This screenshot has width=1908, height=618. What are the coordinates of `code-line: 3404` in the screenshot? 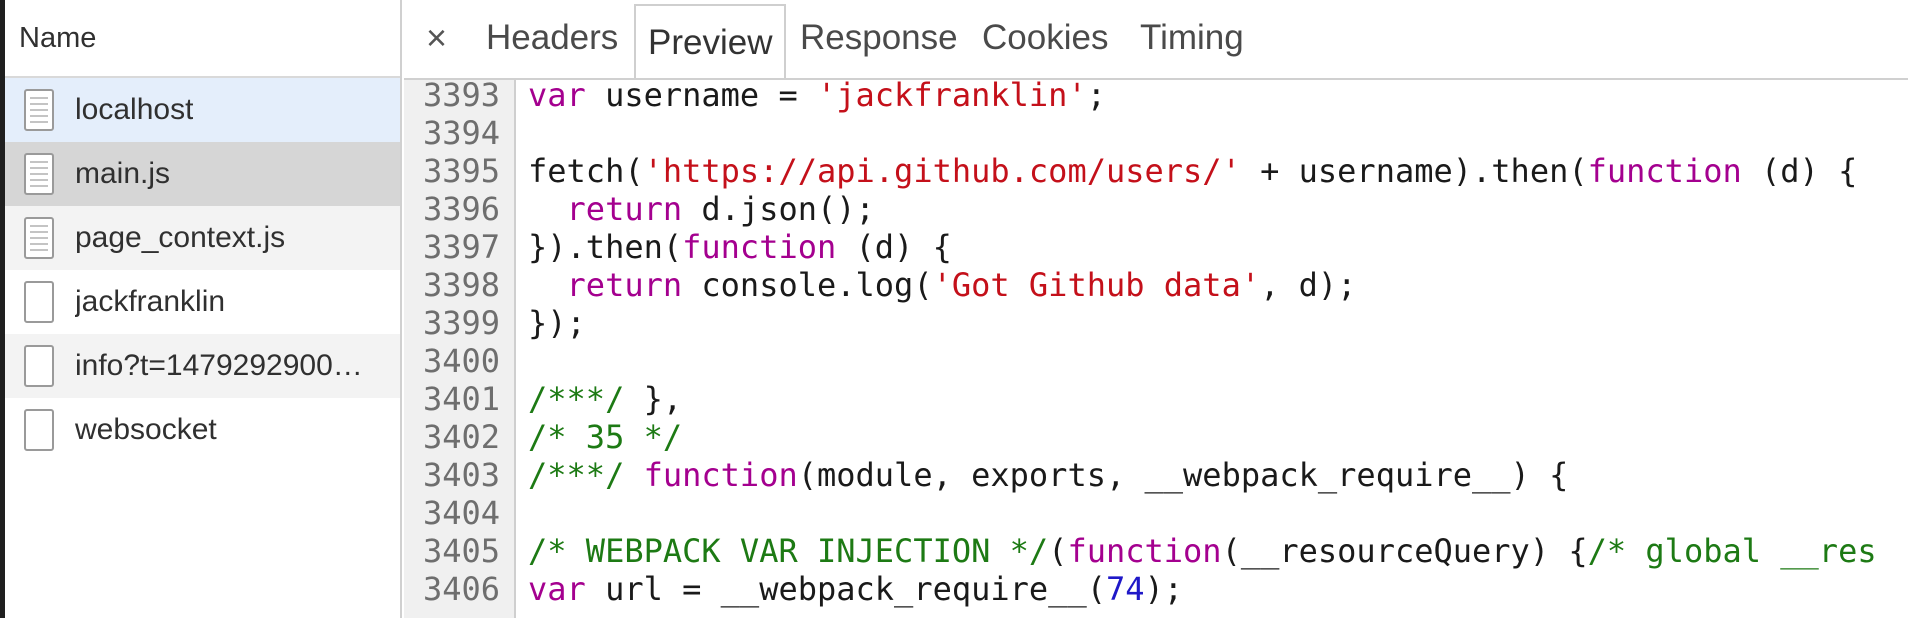 It's located at (1156, 513).